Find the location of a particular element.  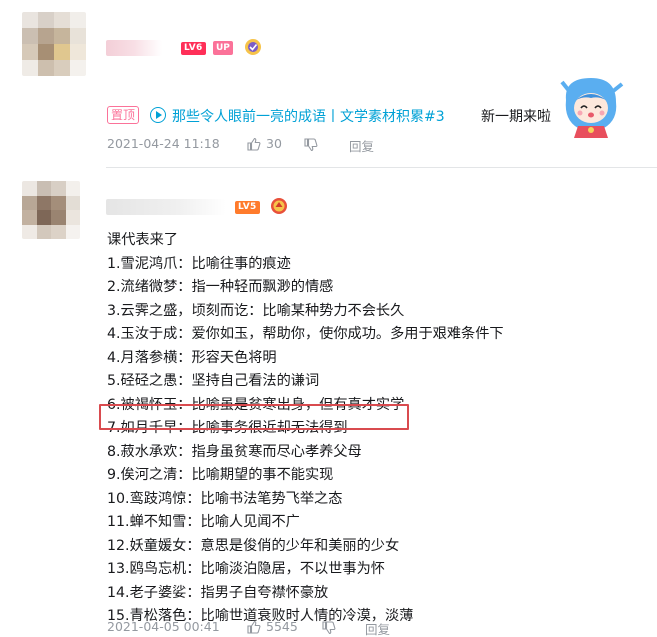

comment-line: 5.硁硁之愚：坚持自己看法的谦词 is located at coordinates (213, 381).